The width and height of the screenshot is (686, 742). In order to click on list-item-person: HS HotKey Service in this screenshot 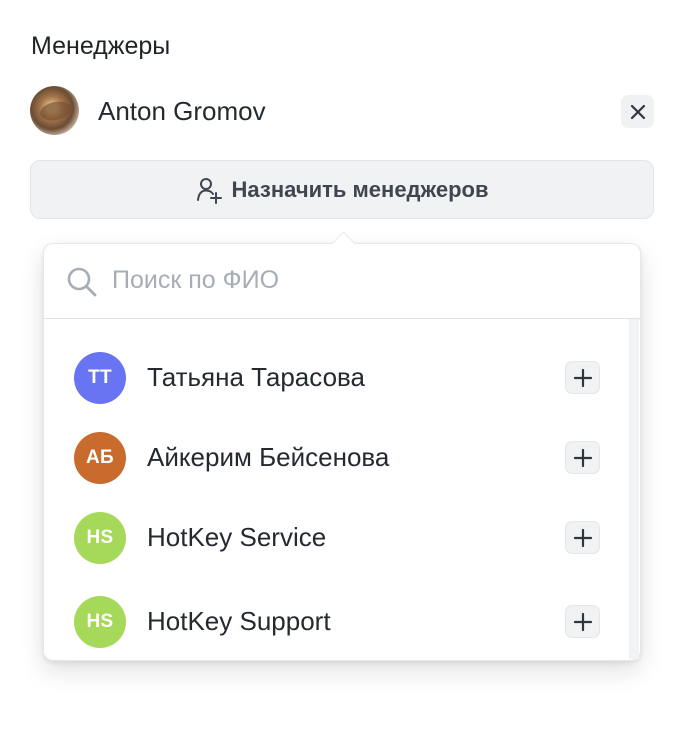, I will do `click(337, 538)`.